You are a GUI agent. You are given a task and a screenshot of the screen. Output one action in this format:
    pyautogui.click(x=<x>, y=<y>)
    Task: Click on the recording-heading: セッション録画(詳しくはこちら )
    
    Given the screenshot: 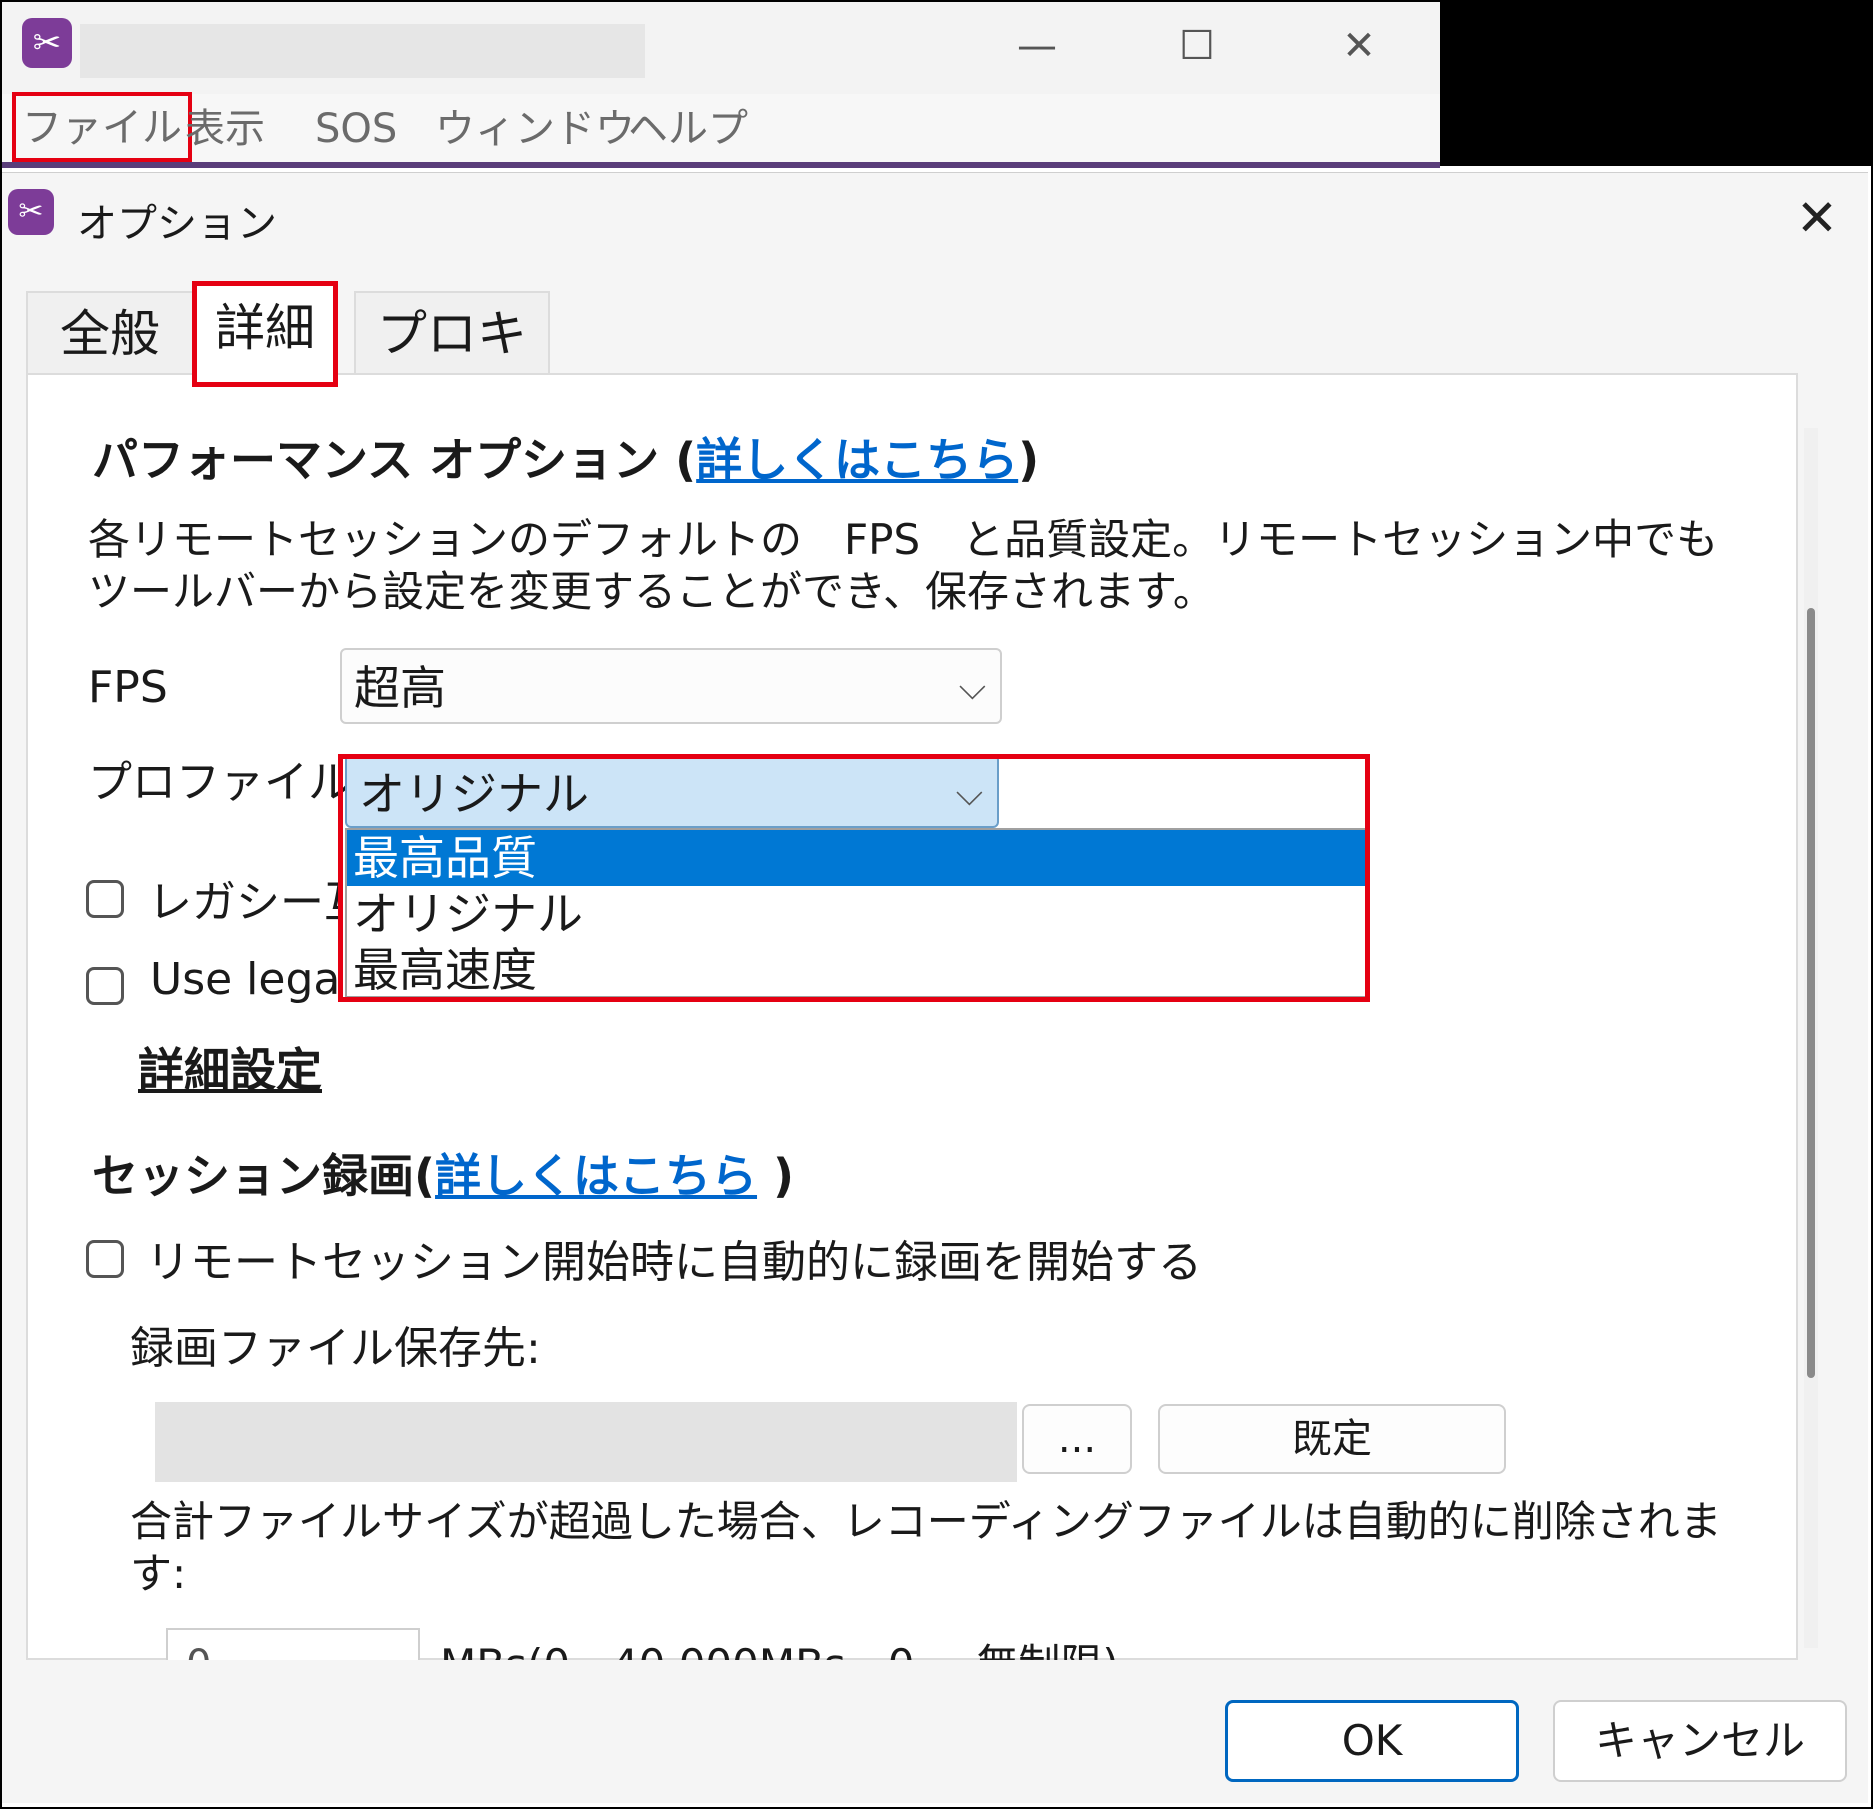 What is the action you would take?
    pyautogui.click(x=443, y=1173)
    